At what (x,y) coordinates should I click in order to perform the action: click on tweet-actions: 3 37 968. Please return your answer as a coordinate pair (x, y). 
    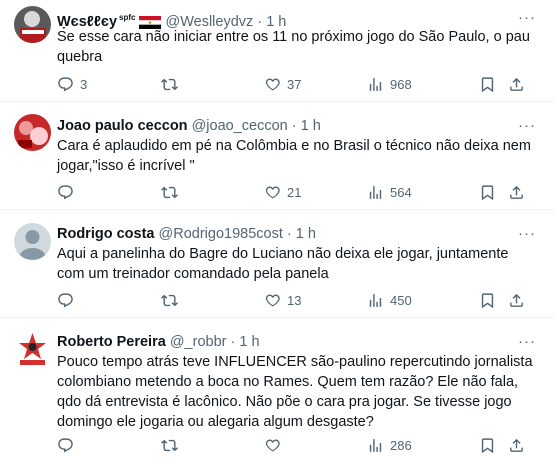
    Looking at the image, I should click on (292, 84).